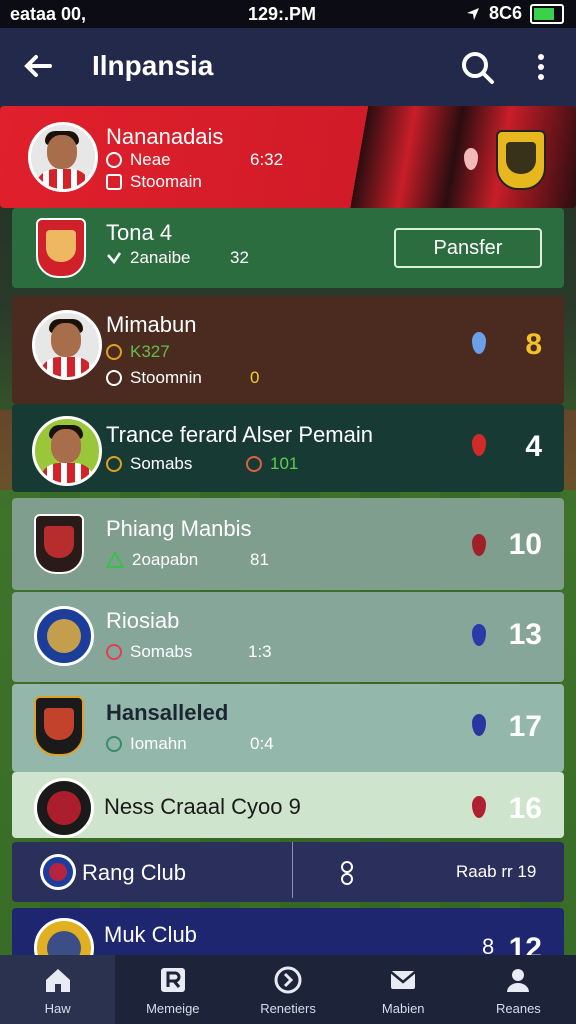 The height and width of the screenshot is (1024, 576). Describe the element at coordinates (166, 181) in the screenshot. I see `player-detail-2: Stoomain` at that location.